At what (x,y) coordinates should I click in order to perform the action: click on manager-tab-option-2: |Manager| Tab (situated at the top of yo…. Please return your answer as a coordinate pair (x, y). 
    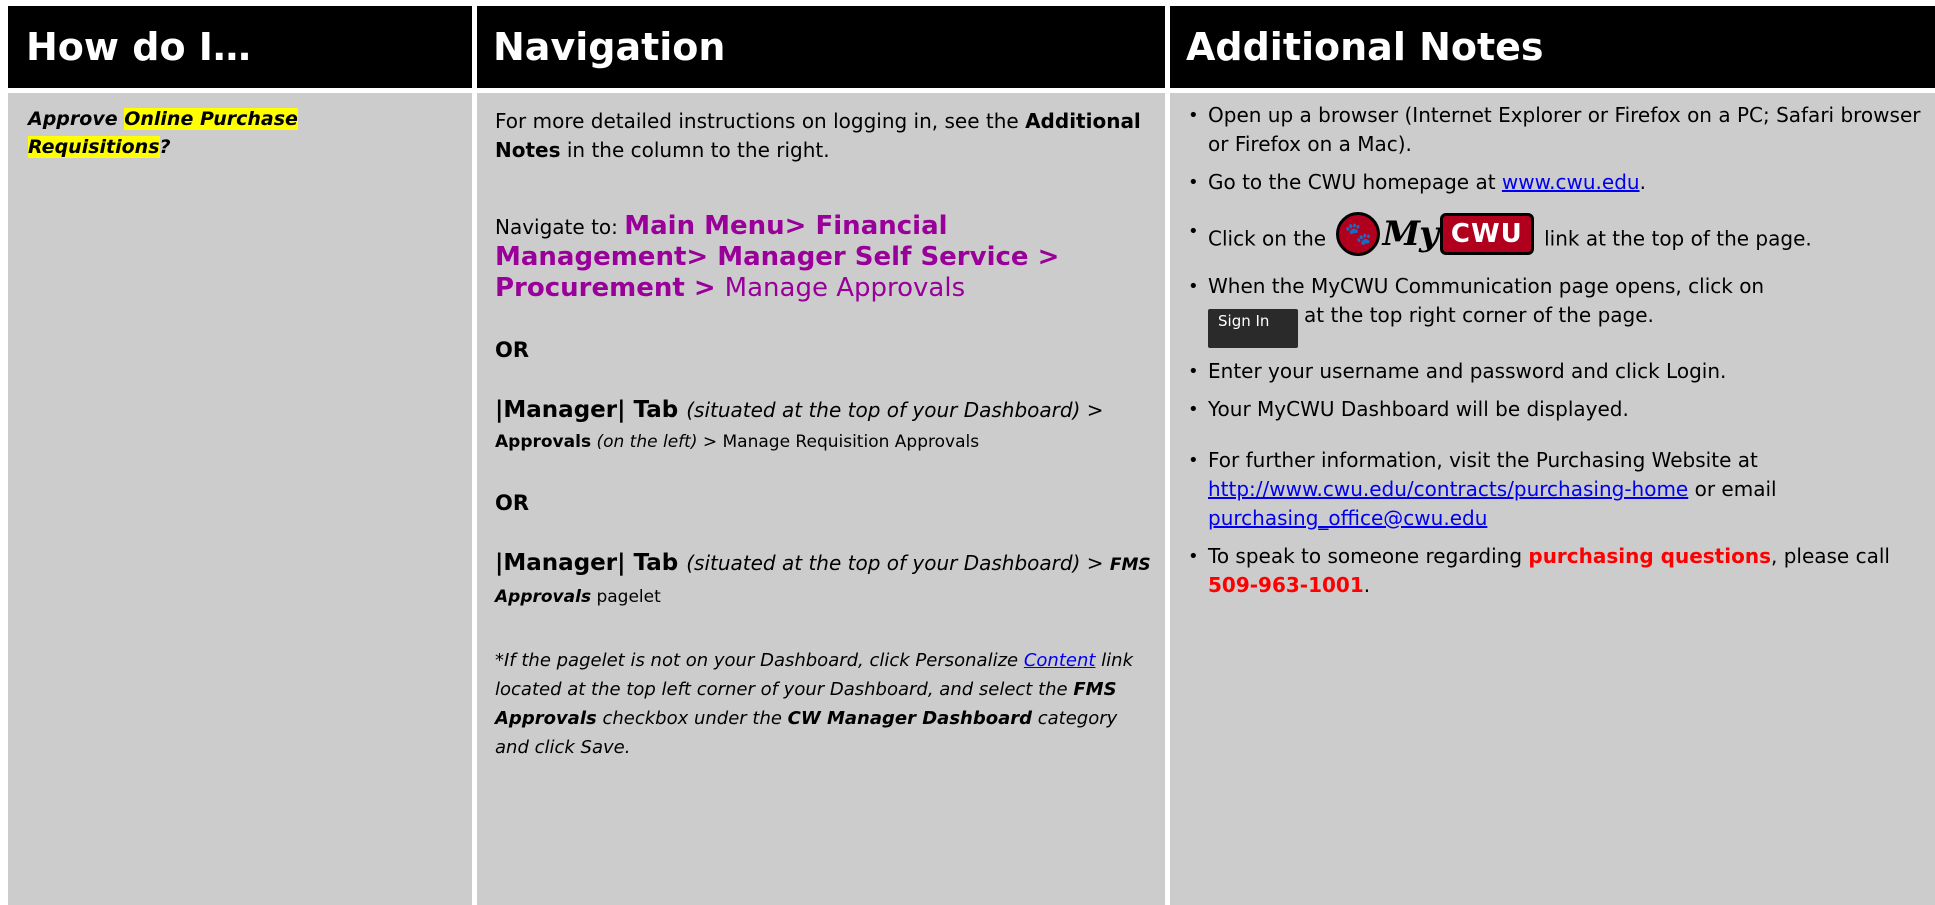
    Looking at the image, I should click on (823, 578).